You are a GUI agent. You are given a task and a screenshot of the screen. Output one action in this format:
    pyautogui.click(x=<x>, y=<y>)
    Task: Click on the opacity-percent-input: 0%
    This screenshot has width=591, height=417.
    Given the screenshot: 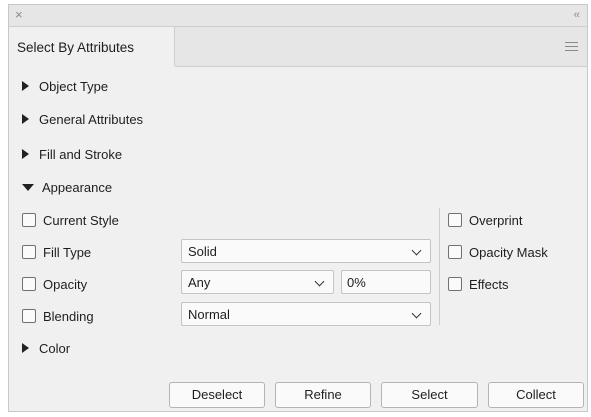 What is the action you would take?
    pyautogui.click(x=386, y=282)
    